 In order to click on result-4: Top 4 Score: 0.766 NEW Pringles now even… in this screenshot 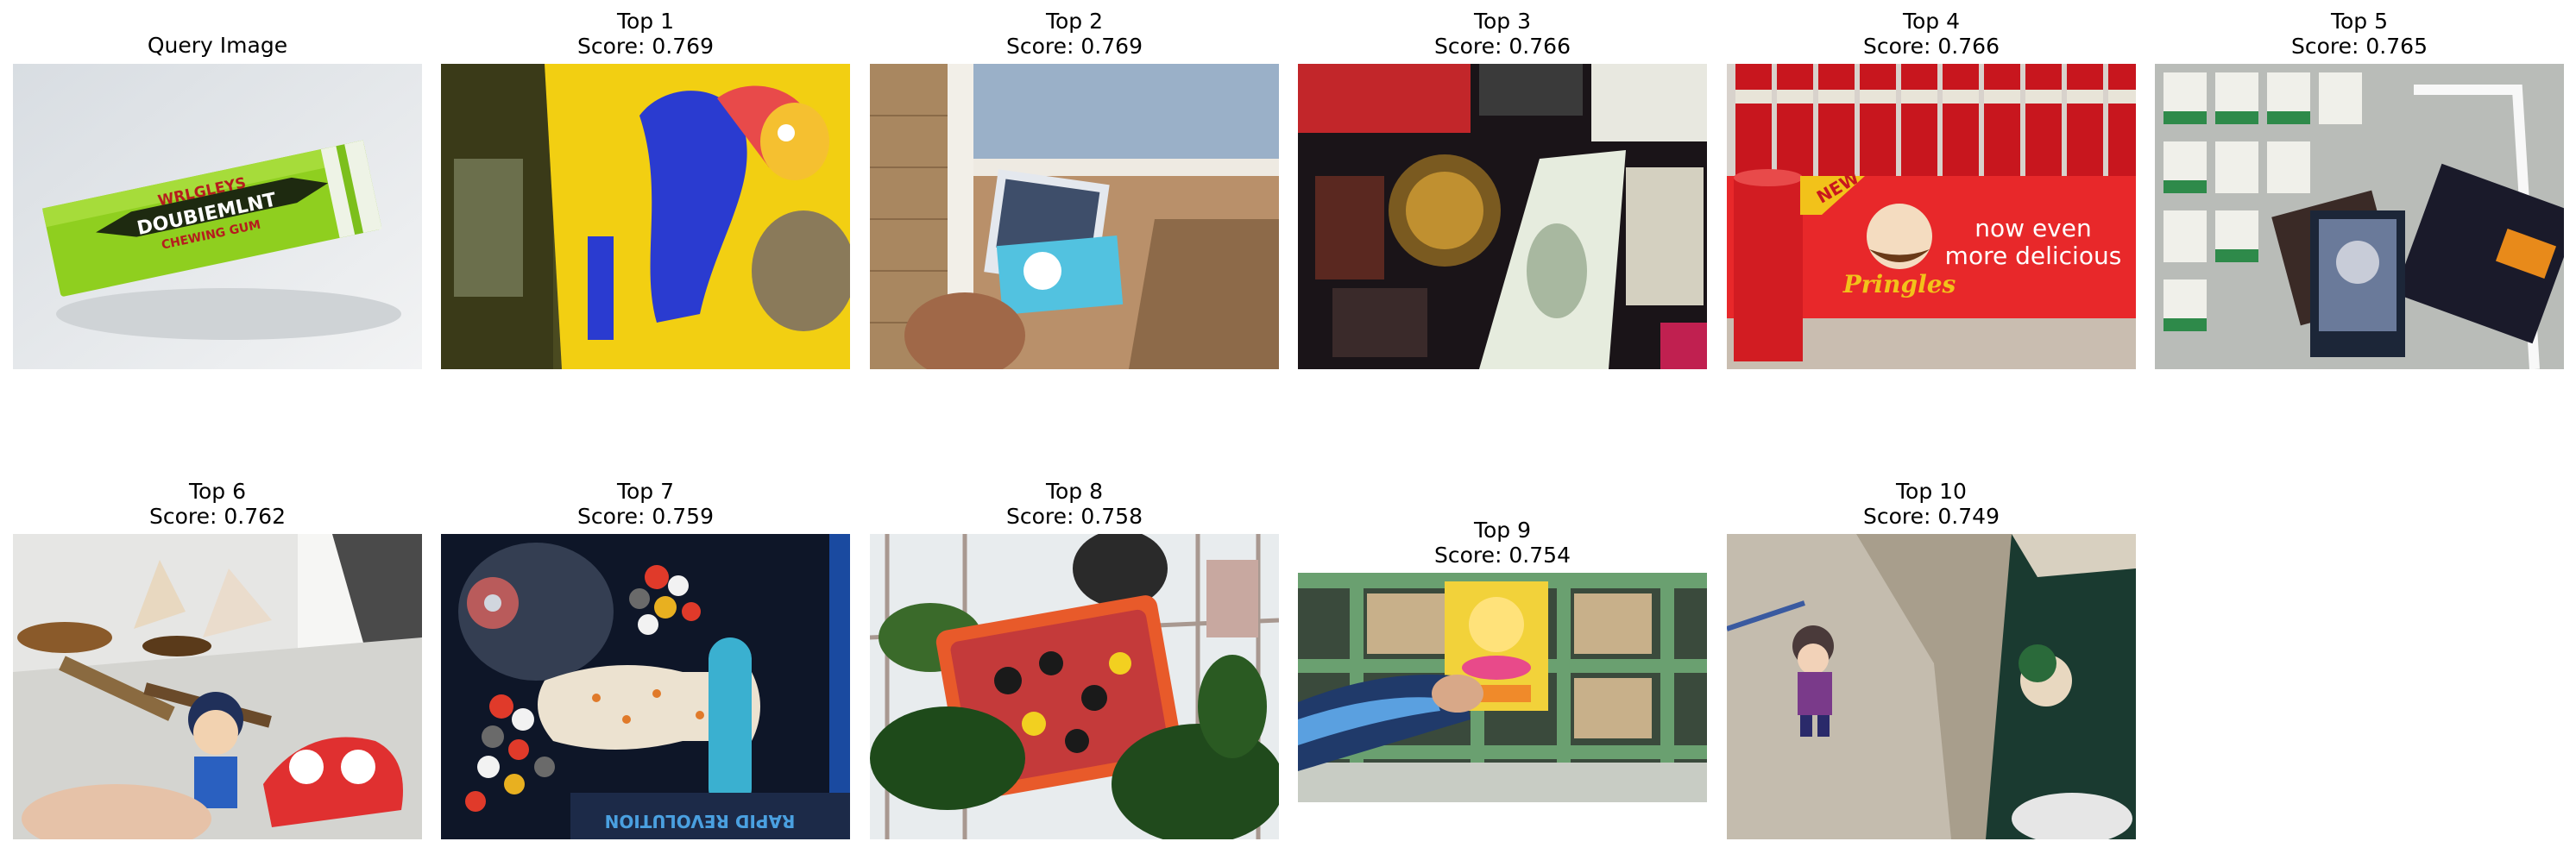, I will do `click(1932, 190)`.